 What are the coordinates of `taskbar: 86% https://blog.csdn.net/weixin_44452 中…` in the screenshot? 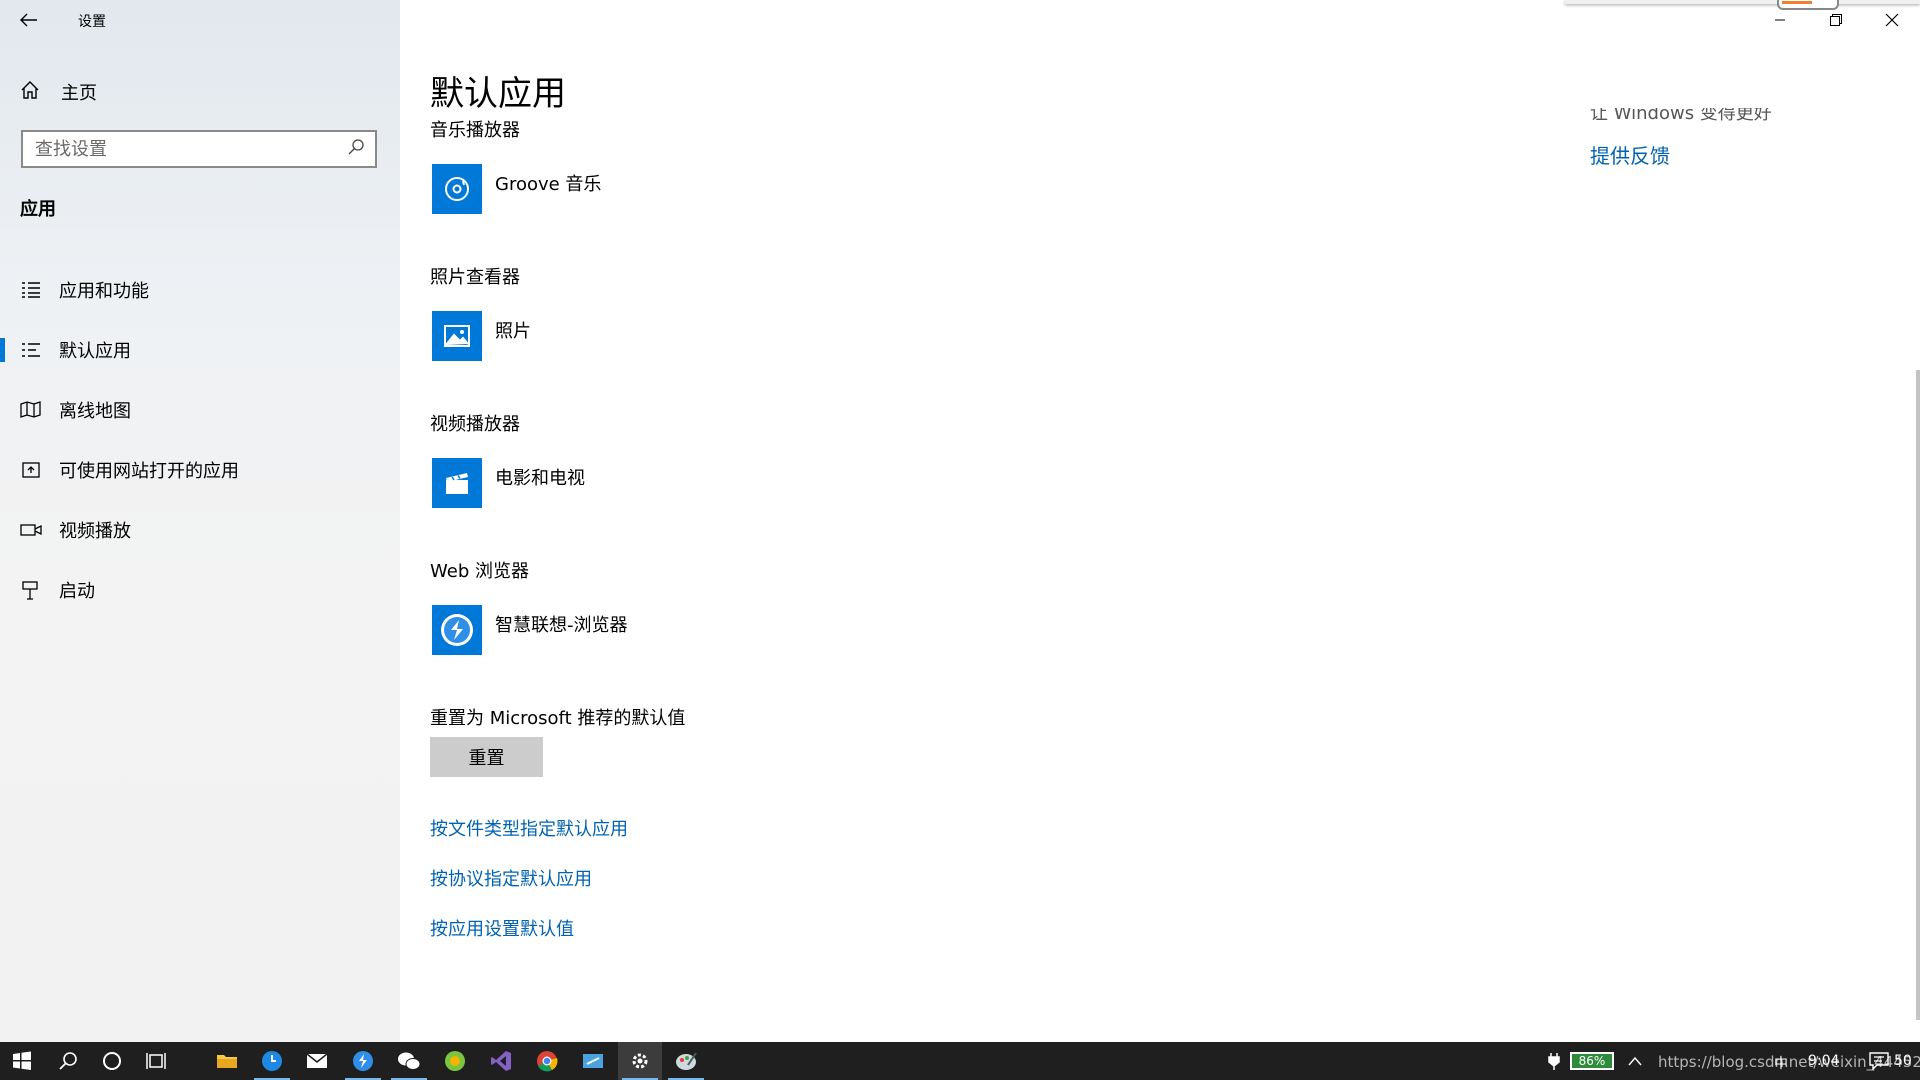 It's located at (960, 1061).